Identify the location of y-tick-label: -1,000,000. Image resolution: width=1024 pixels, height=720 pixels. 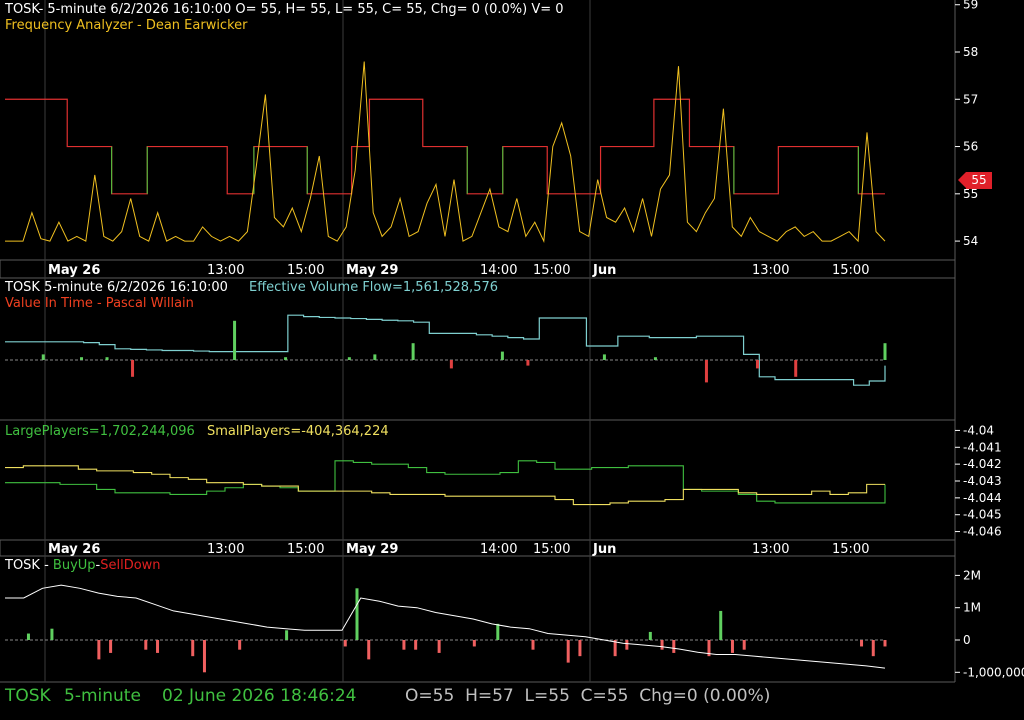
(993, 672).